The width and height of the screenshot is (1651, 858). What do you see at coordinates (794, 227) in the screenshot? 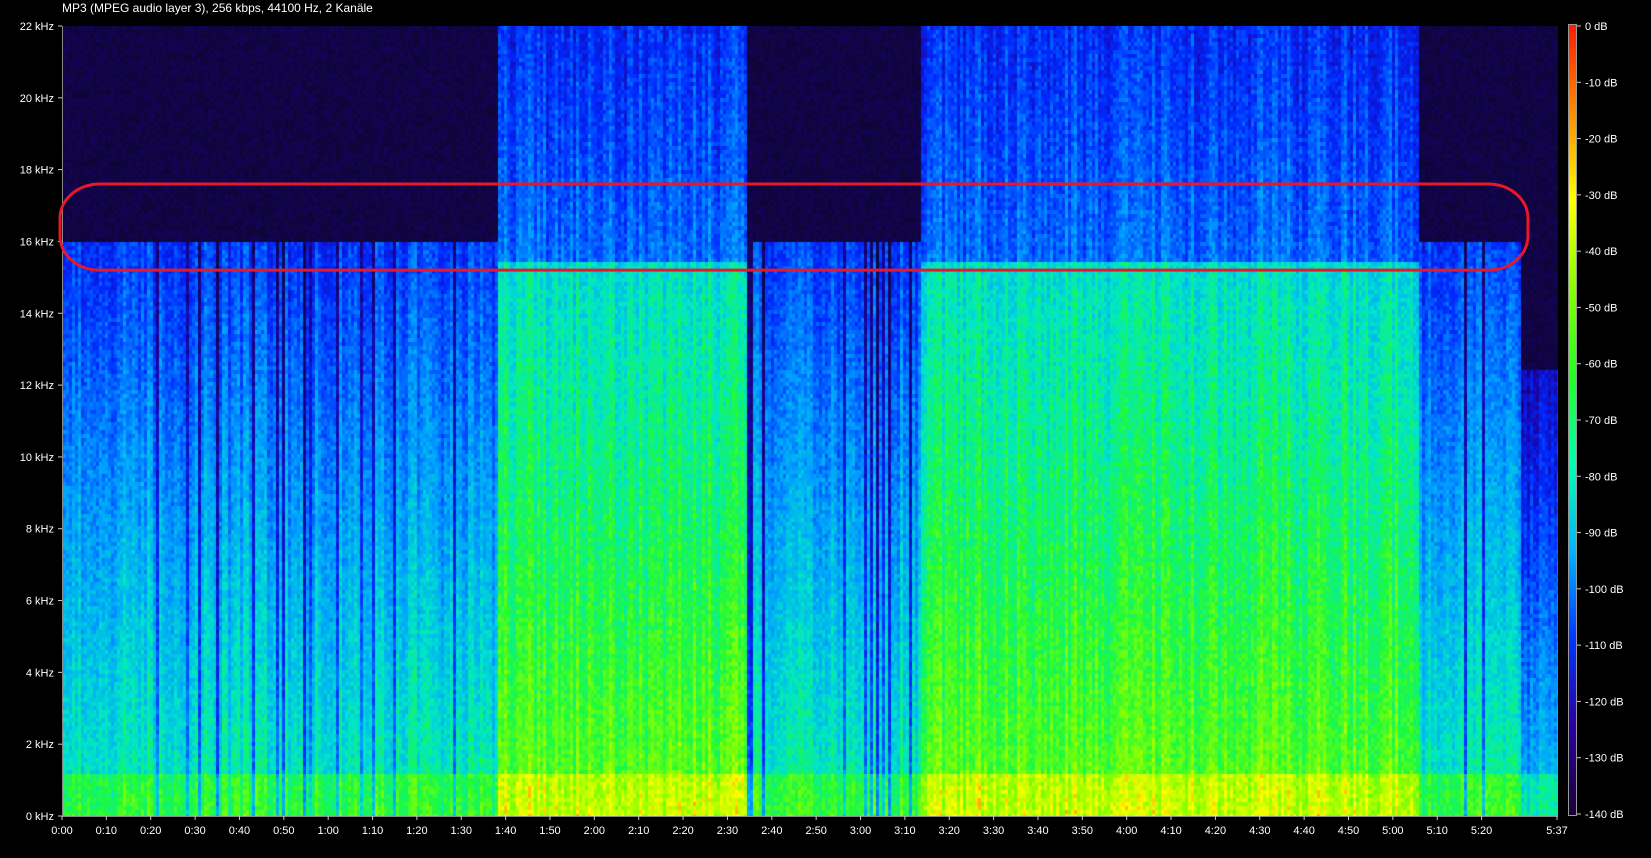
I see `annotation-ellipse` at bounding box center [794, 227].